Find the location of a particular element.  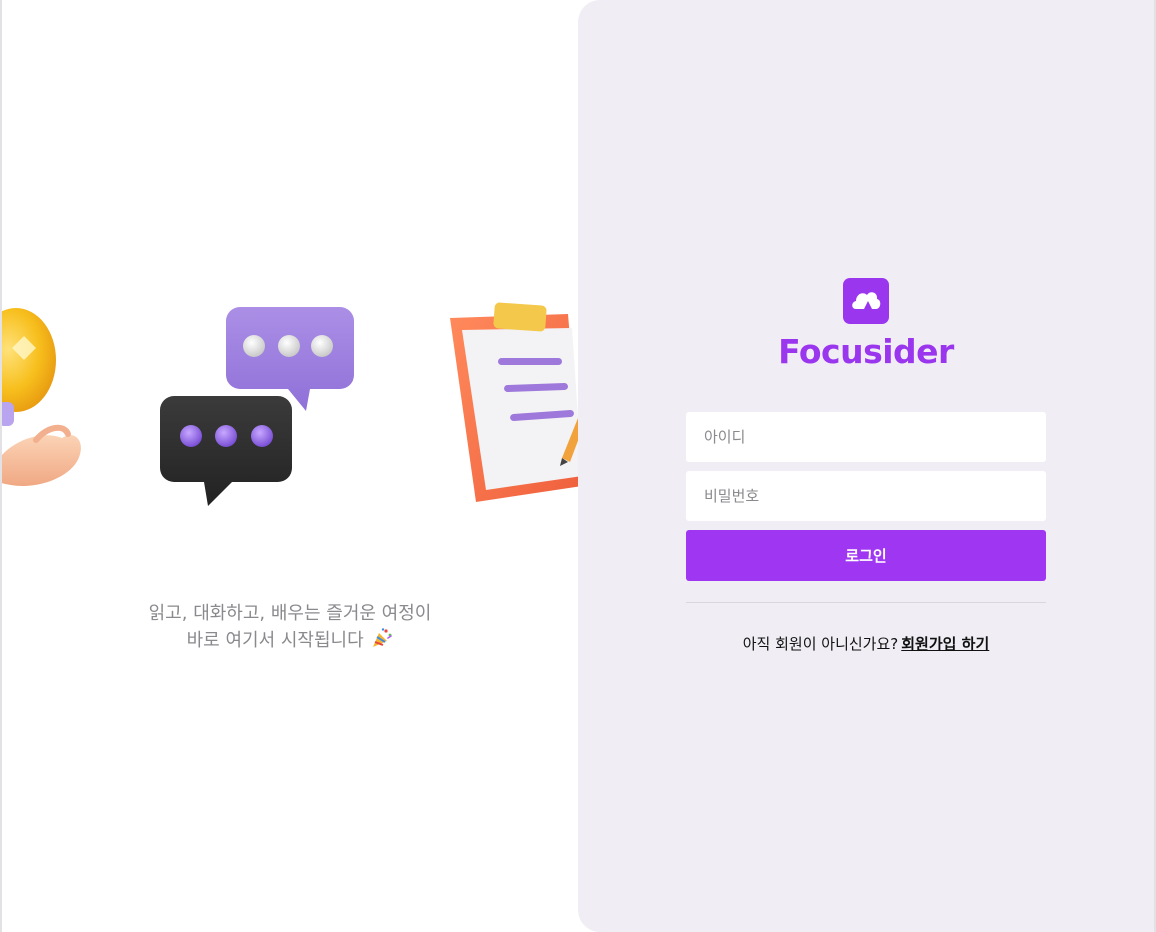

login-button: 로그인 is located at coordinates (866, 555).